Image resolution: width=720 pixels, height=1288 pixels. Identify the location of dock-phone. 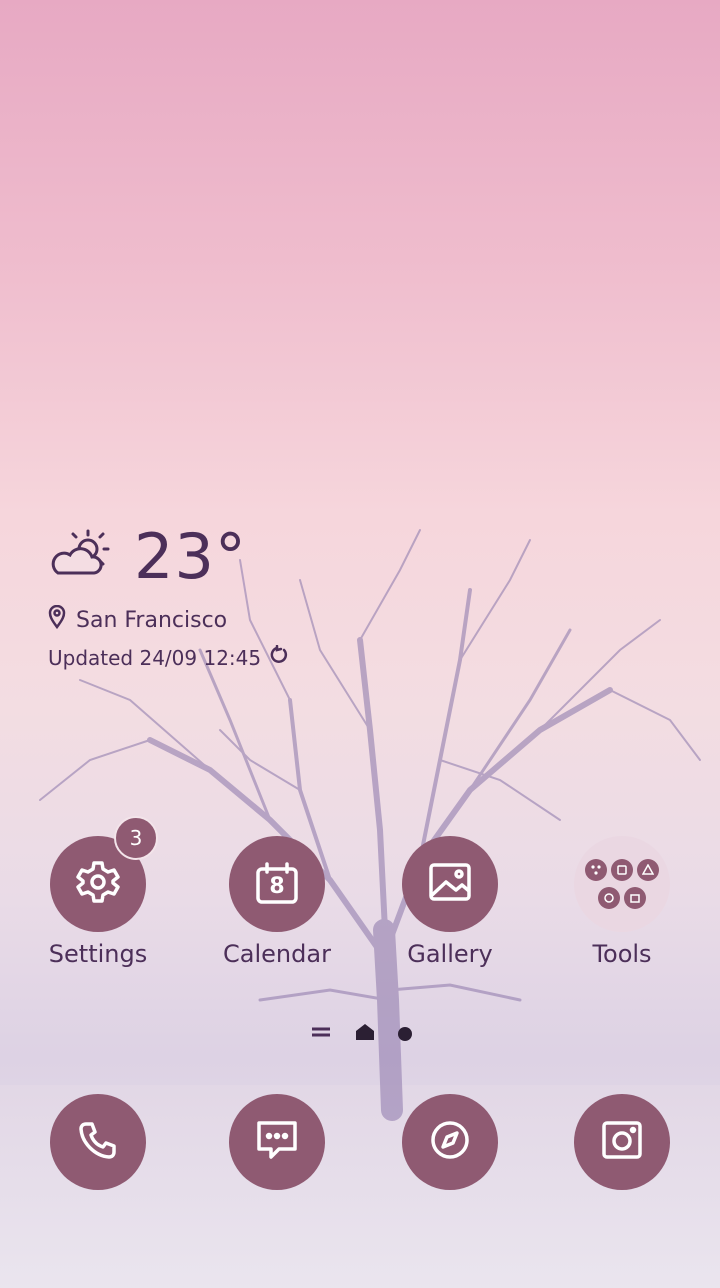
(98, 1142).